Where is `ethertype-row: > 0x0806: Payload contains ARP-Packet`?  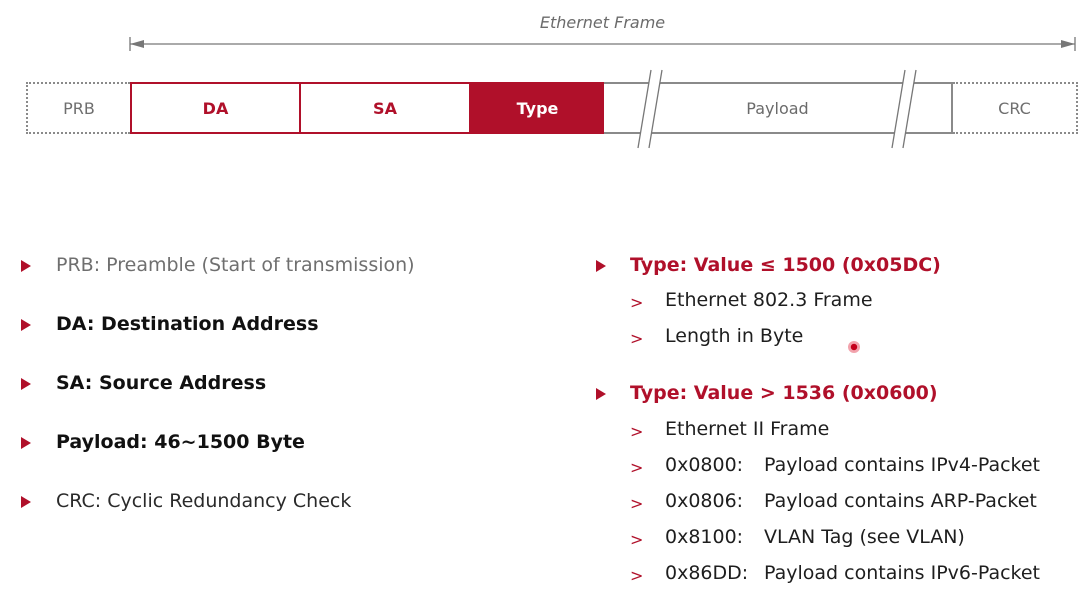
ethertype-row: > 0x0806: Payload contains ARP-Packet is located at coordinates (838, 506).